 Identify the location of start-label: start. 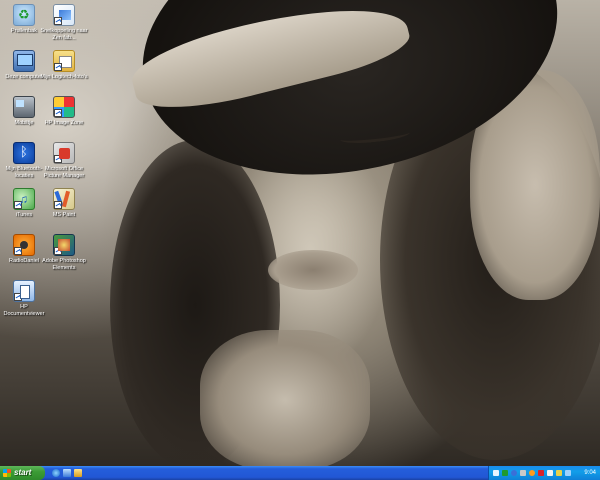
(23, 472).